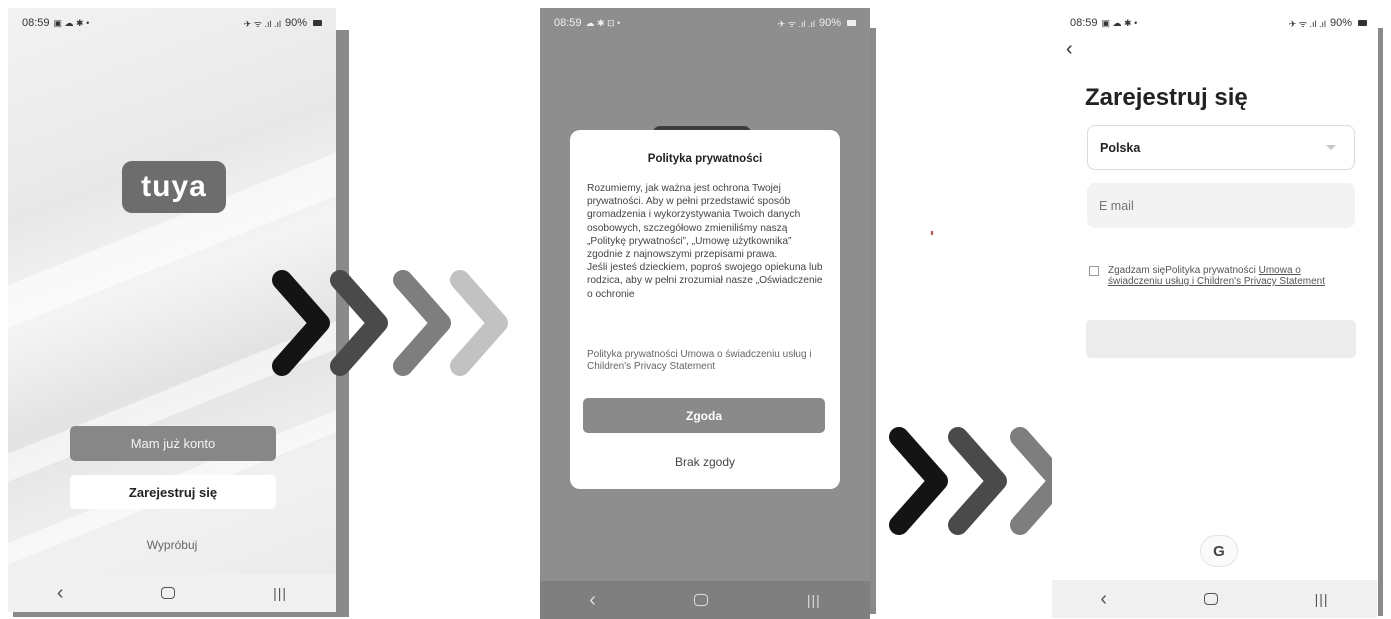  Describe the element at coordinates (705, 462) in the screenshot. I see `disagree-button: Brak zgody` at that location.